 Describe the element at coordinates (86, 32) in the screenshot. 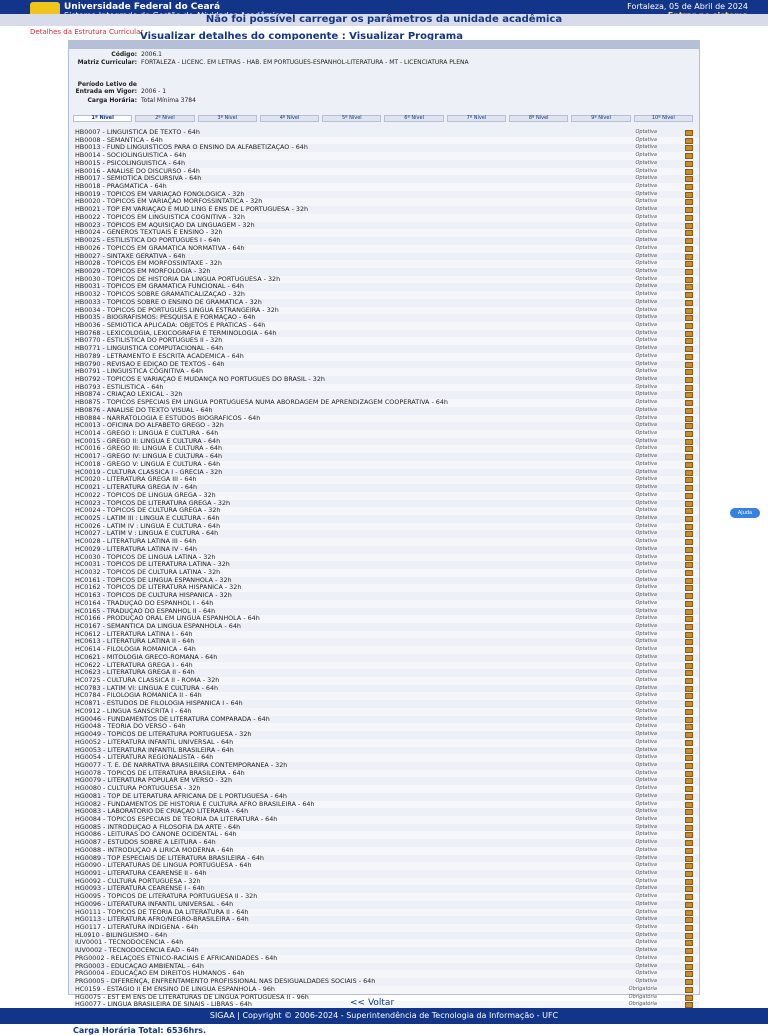

I see `breadcrumb: Detalhes da Estrutura Curricular` at that location.